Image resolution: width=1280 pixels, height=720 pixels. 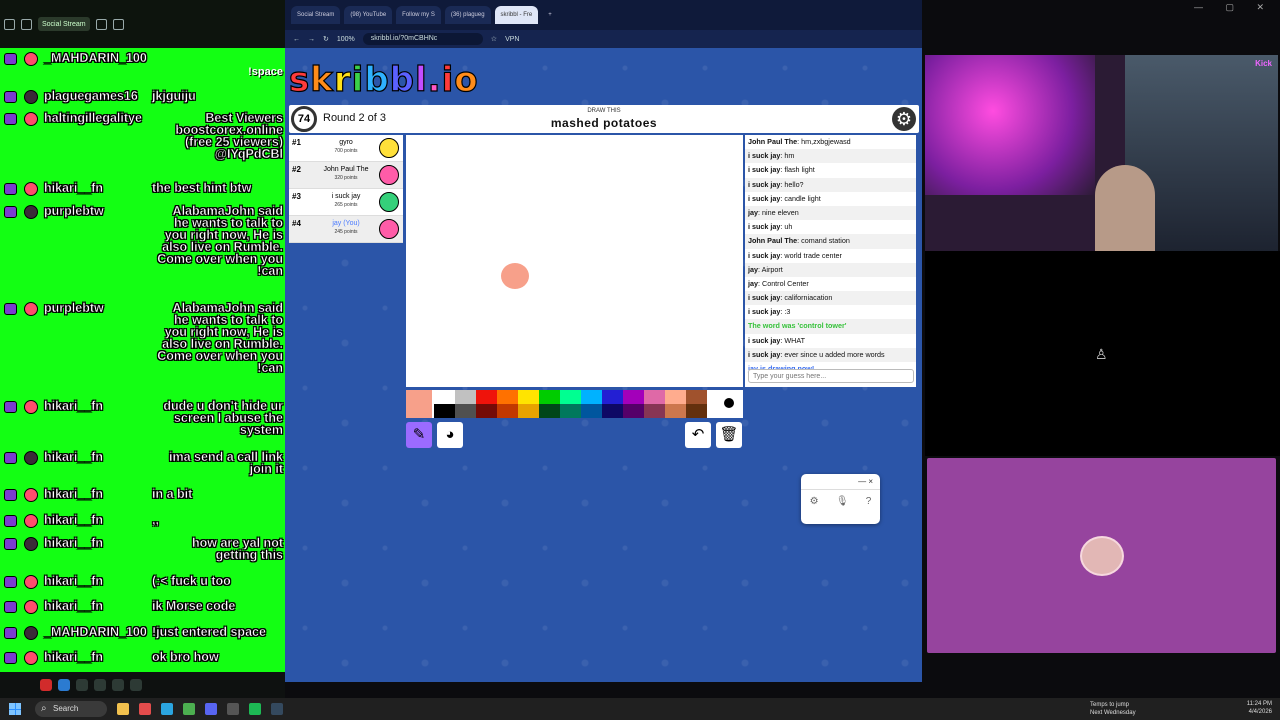 I want to click on forward-icon: →, so click(x=311, y=39).